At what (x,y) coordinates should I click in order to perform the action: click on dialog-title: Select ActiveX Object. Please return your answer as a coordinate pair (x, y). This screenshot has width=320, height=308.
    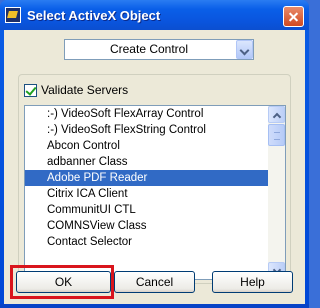
    Looking at the image, I should click on (94, 15).